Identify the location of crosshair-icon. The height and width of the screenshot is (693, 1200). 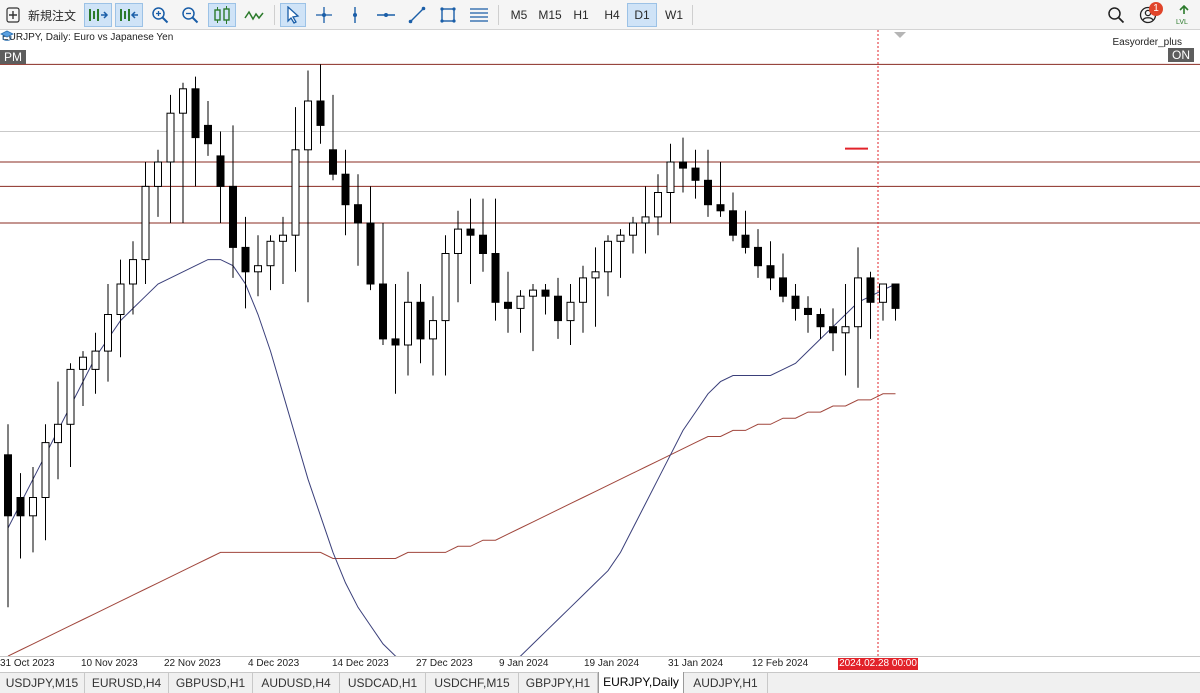
(324, 15).